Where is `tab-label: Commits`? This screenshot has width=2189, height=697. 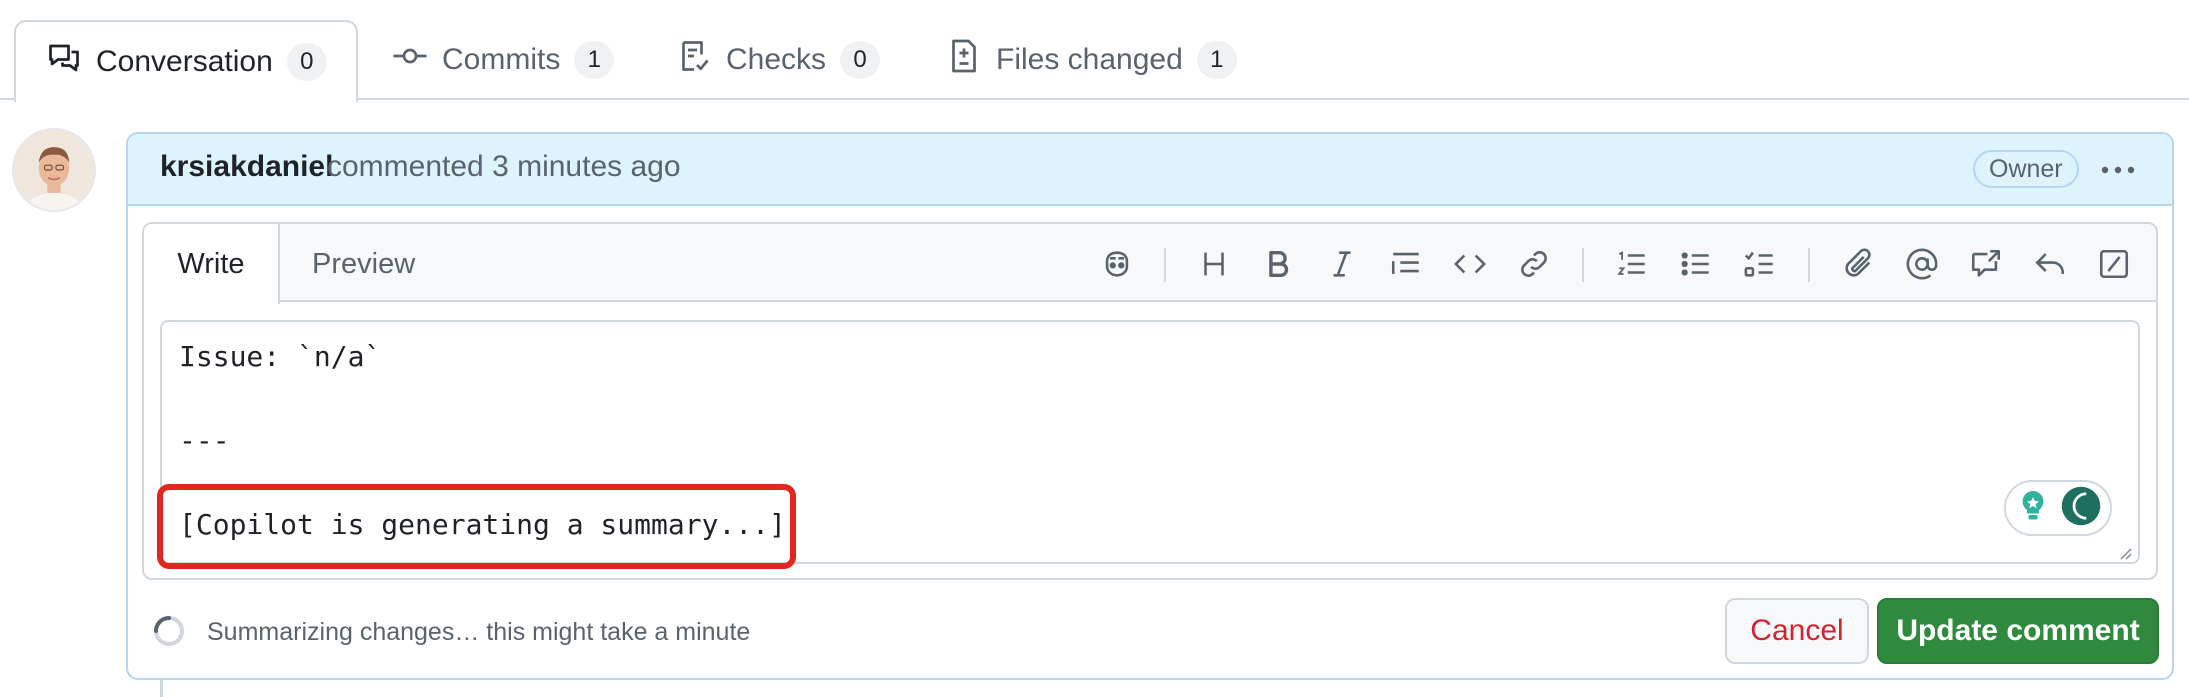 tab-label: Commits is located at coordinates (501, 59).